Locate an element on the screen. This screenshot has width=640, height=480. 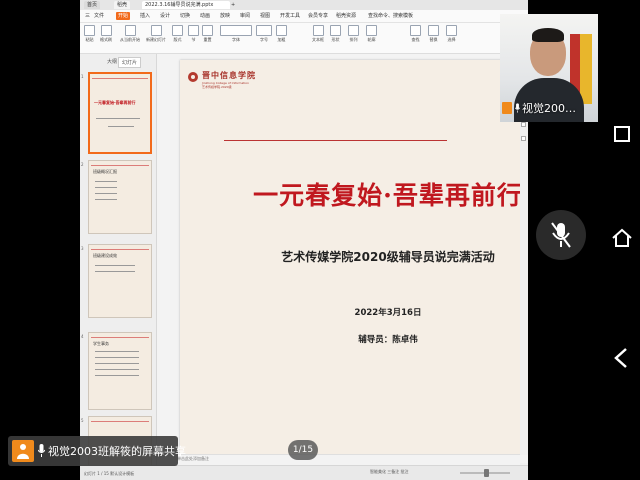
microphone-icon is located at coordinates (41, 450).